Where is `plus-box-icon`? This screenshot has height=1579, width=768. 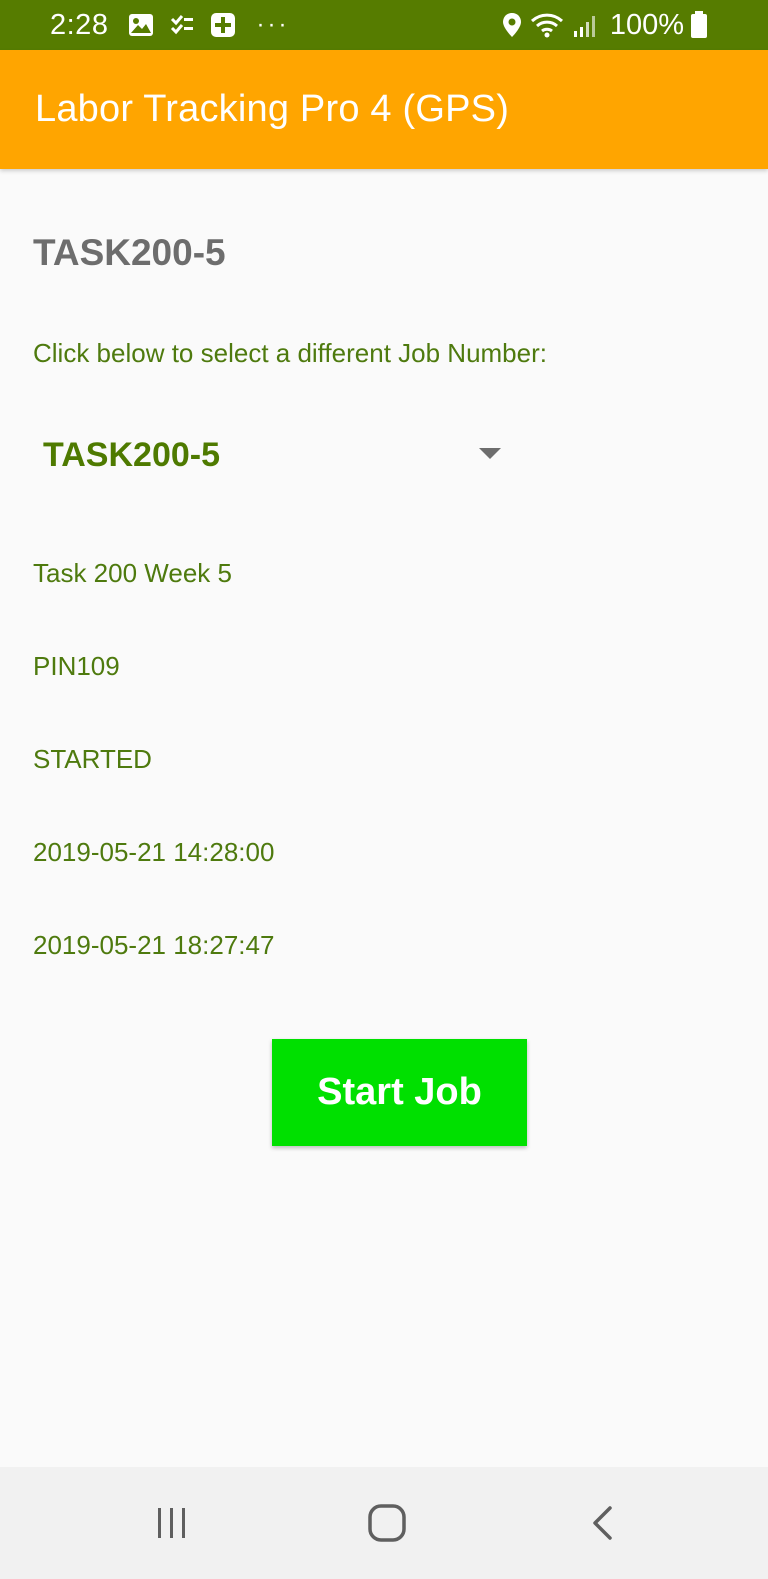
plus-box-icon is located at coordinates (223, 25).